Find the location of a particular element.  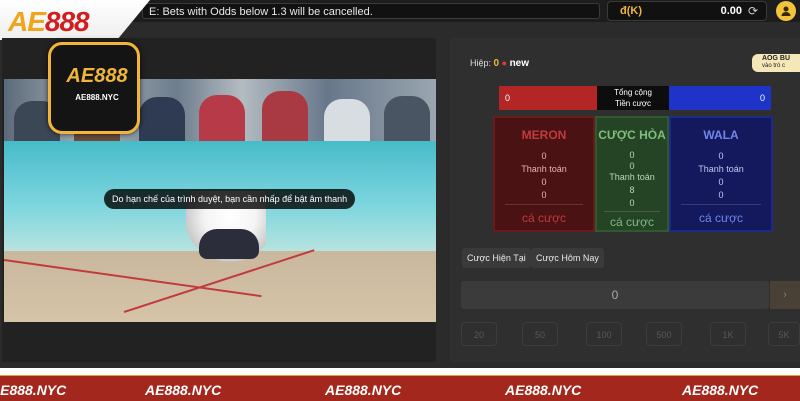

promo-tag: AOG BU vào trò c is located at coordinates (776, 63).